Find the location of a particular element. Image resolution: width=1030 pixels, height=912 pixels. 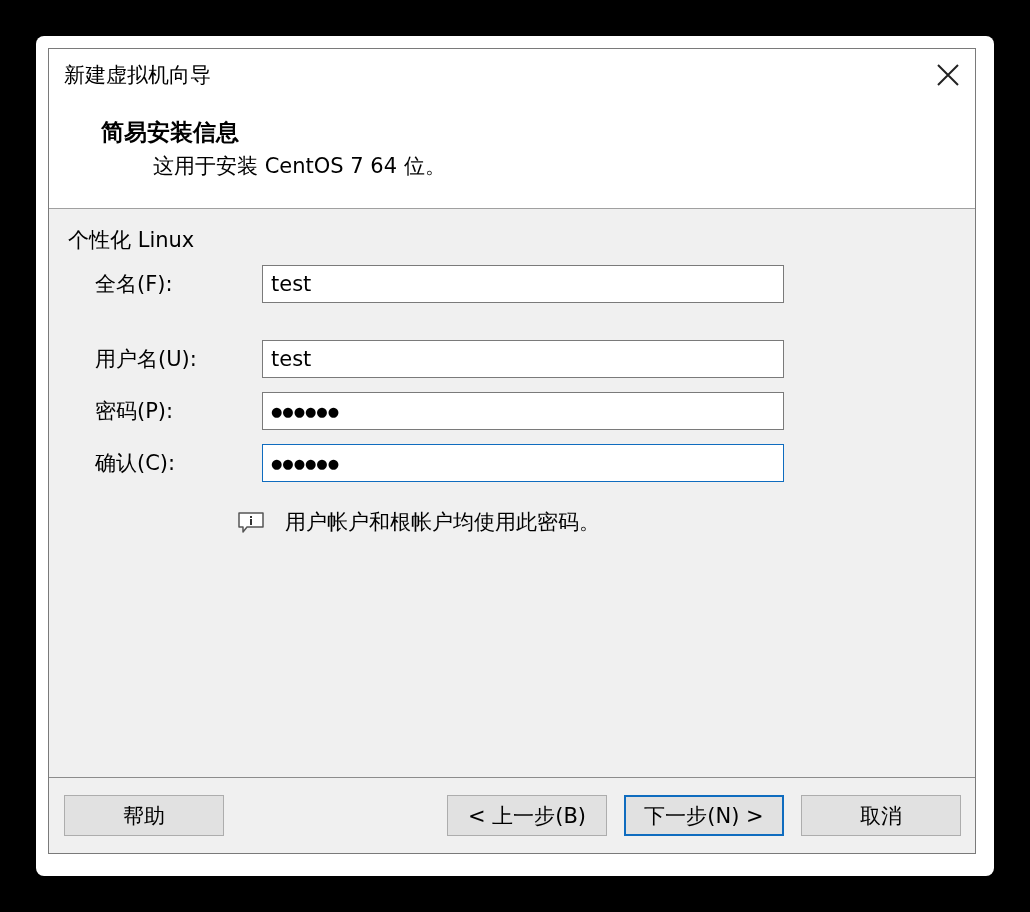

info-note: 用户帐户和根帐户均使用此密码。 is located at coordinates (442, 522).